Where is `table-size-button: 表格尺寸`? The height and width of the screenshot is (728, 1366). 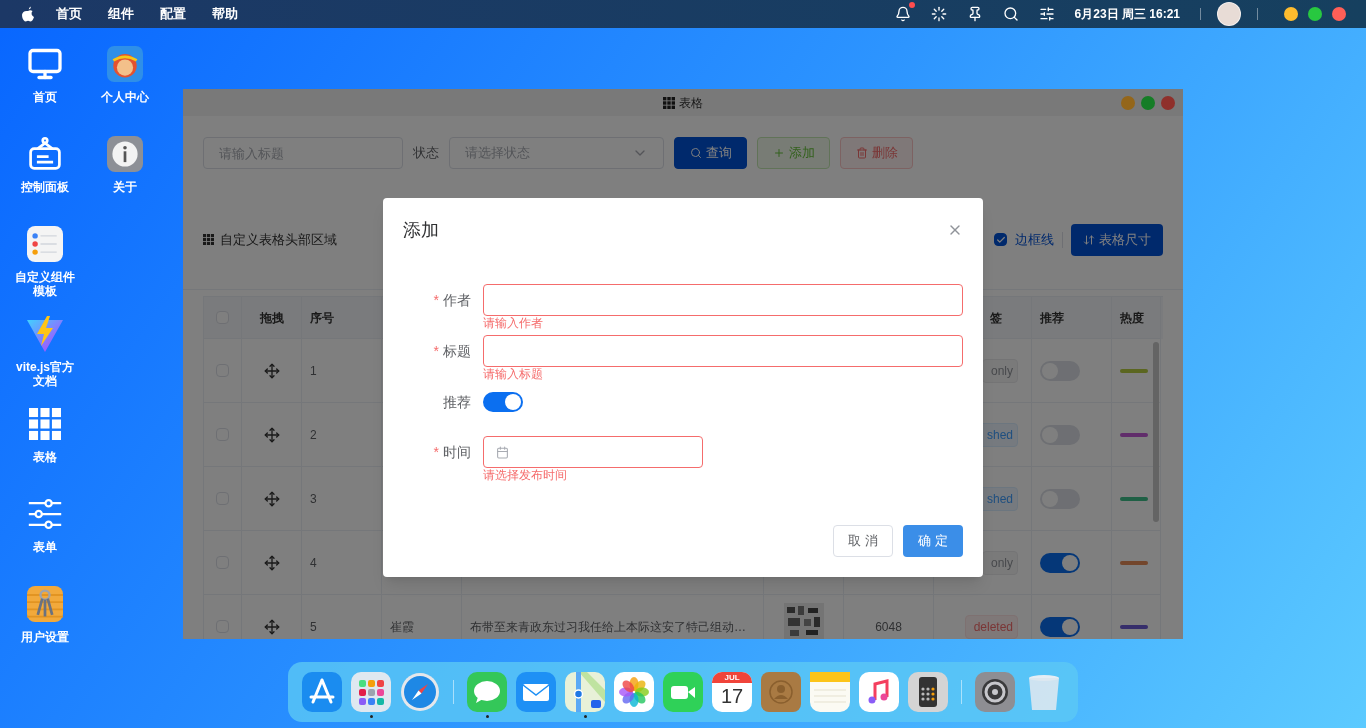
table-size-button: 表格尺寸 is located at coordinates (1117, 239).